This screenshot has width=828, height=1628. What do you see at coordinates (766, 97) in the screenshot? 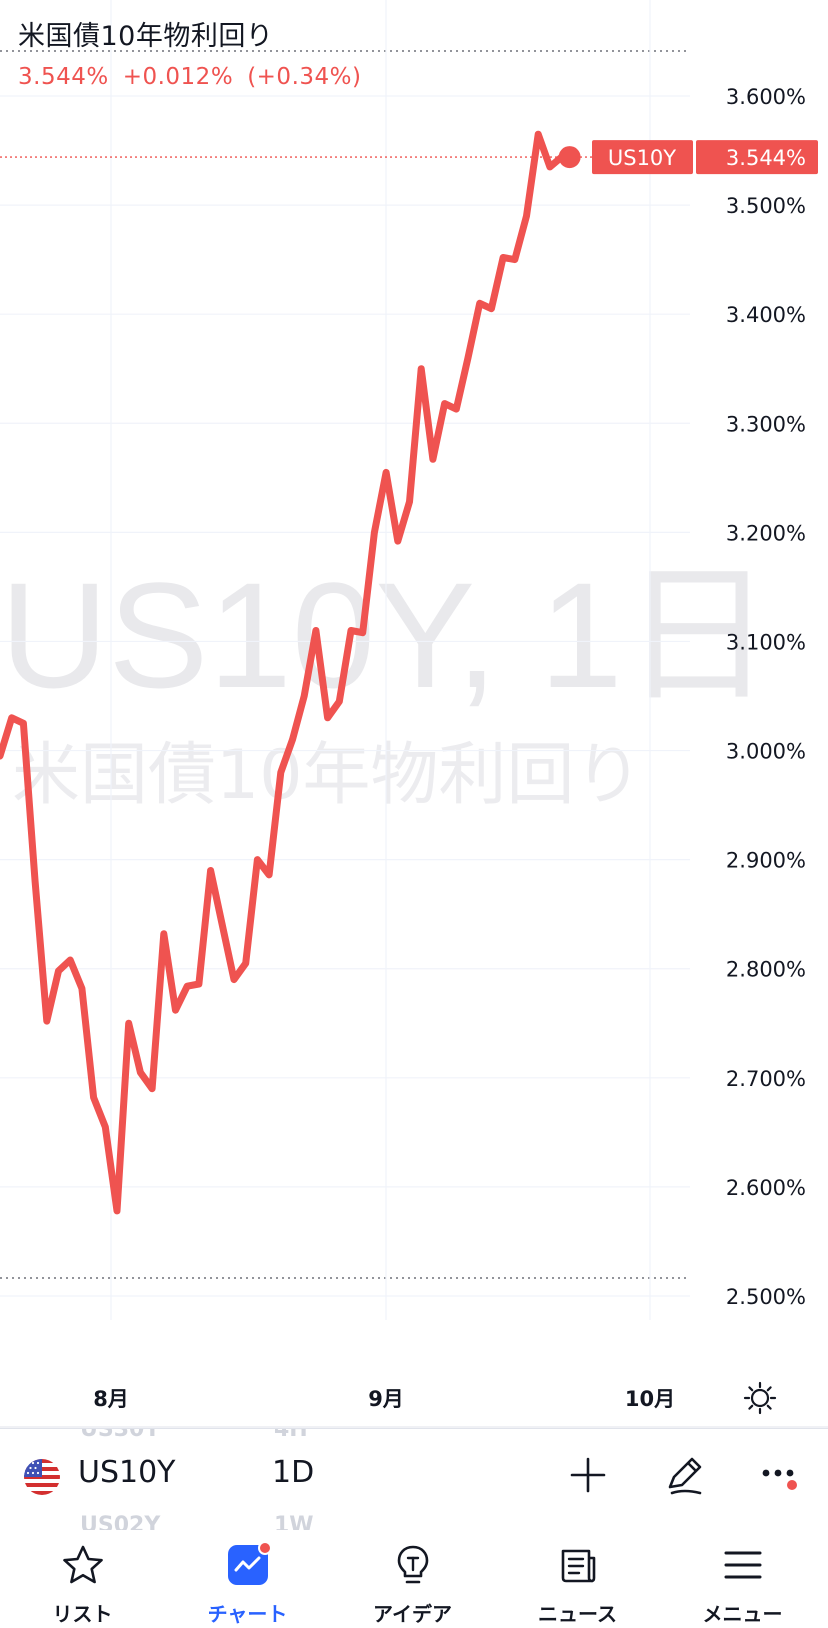
I see `y-tick-label: 3.600%` at bounding box center [766, 97].